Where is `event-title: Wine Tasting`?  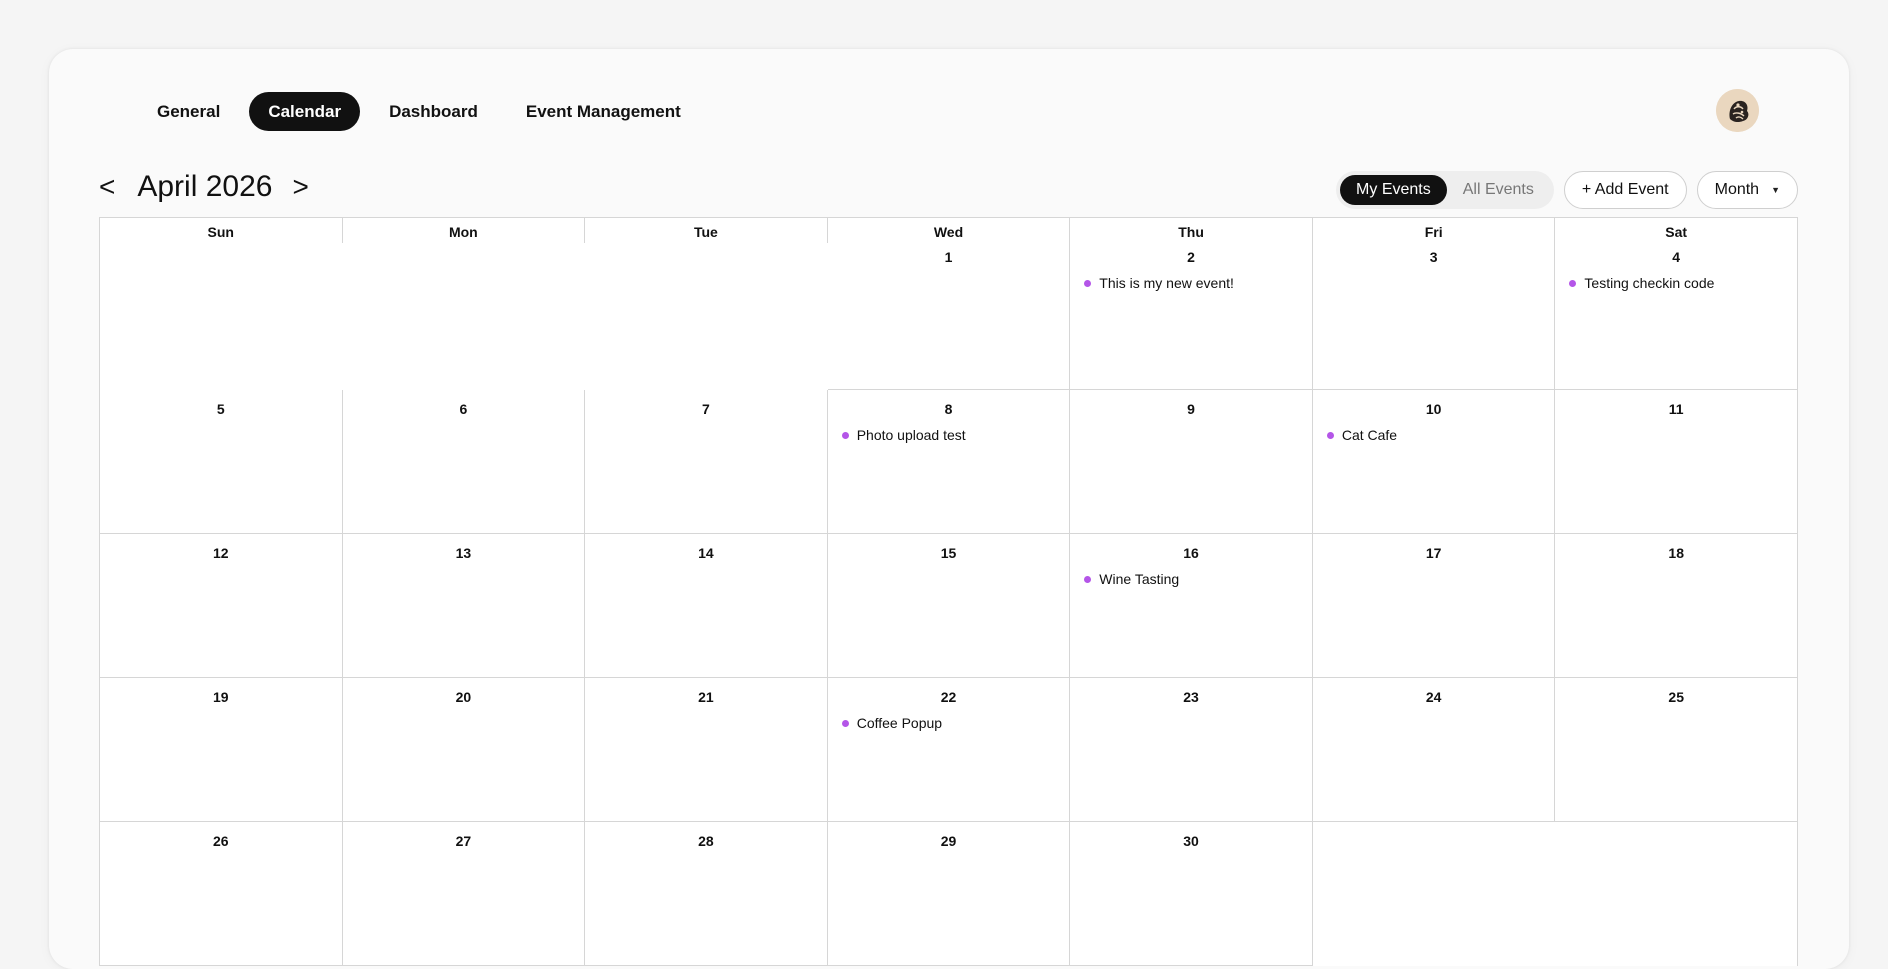 event-title: Wine Tasting is located at coordinates (1139, 579).